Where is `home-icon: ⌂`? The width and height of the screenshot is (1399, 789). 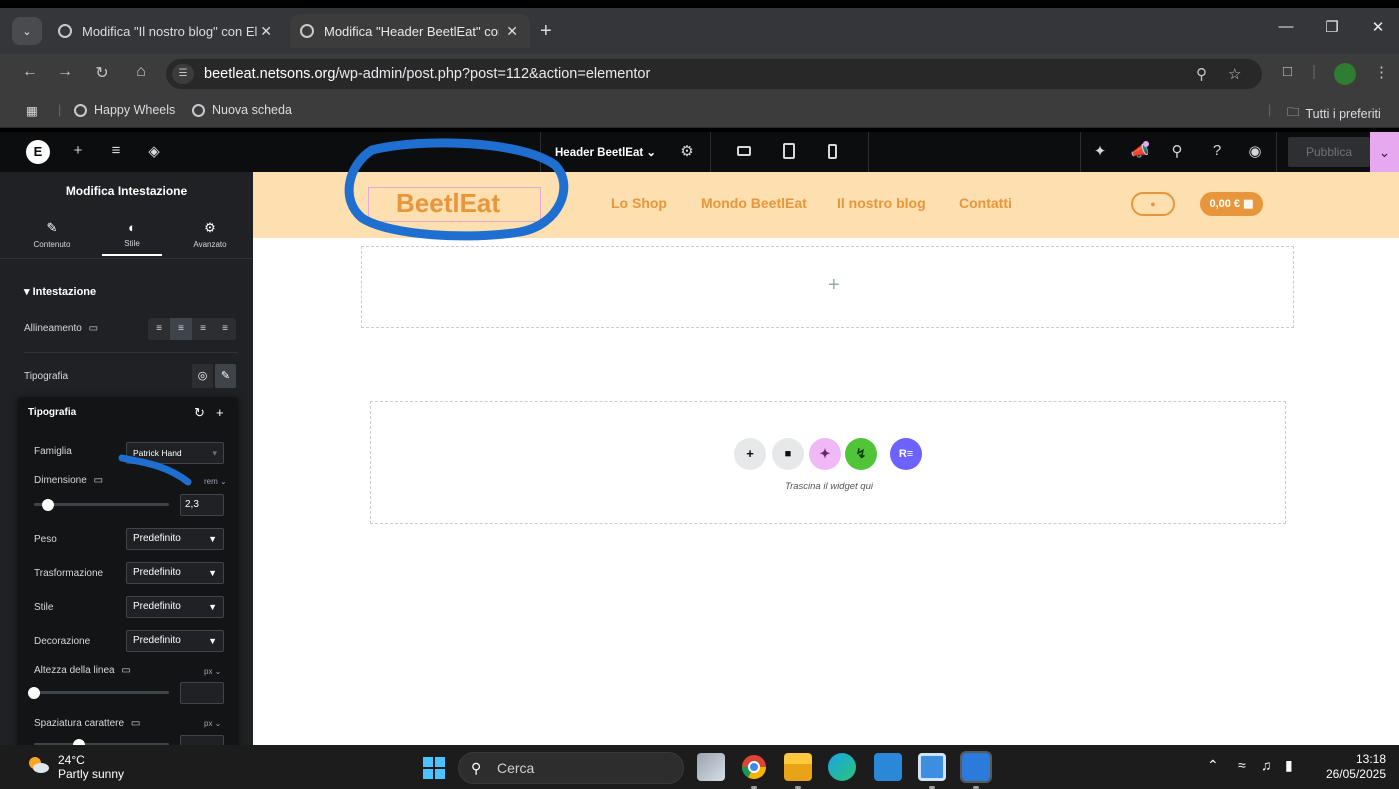
home-icon: ⌂ is located at coordinates (141, 72).